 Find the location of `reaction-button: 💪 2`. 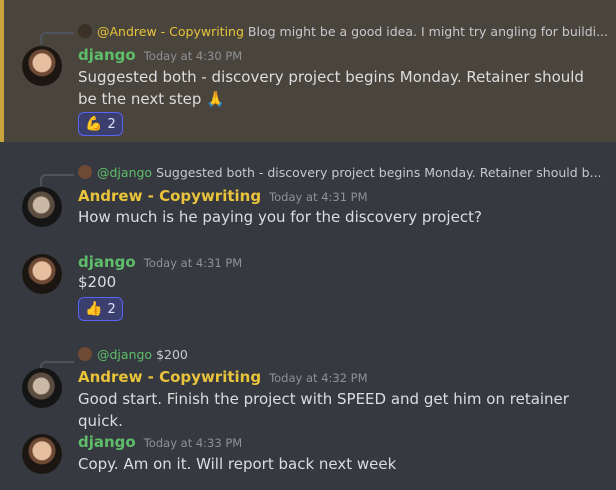

reaction-button: 💪 2 is located at coordinates (100, 124).